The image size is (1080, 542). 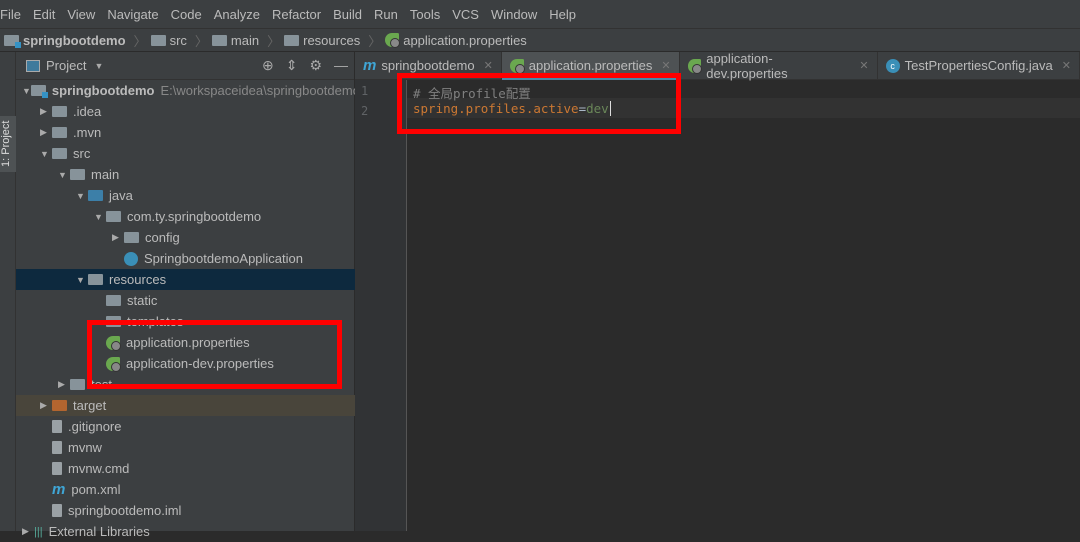 What do you see at coordinates (185, 489) in the screenshot?
I see `tree-item: m pom.xml` at bounding box center [185, 489].